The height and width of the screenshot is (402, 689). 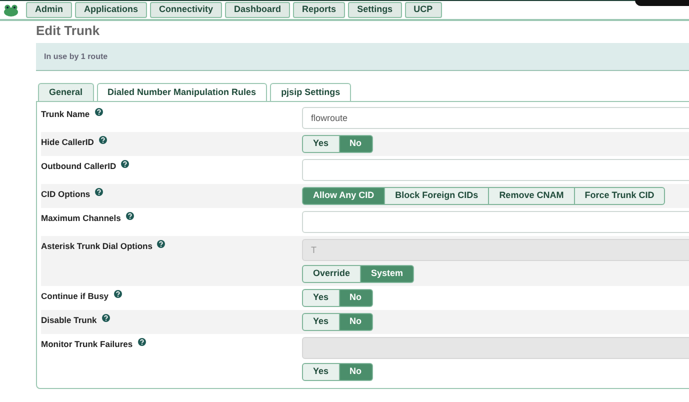 What do you see at coordinates (186, 10) in the screenshot?
I see `nav-tab: Connectivity` at bounding box center [186, 10].